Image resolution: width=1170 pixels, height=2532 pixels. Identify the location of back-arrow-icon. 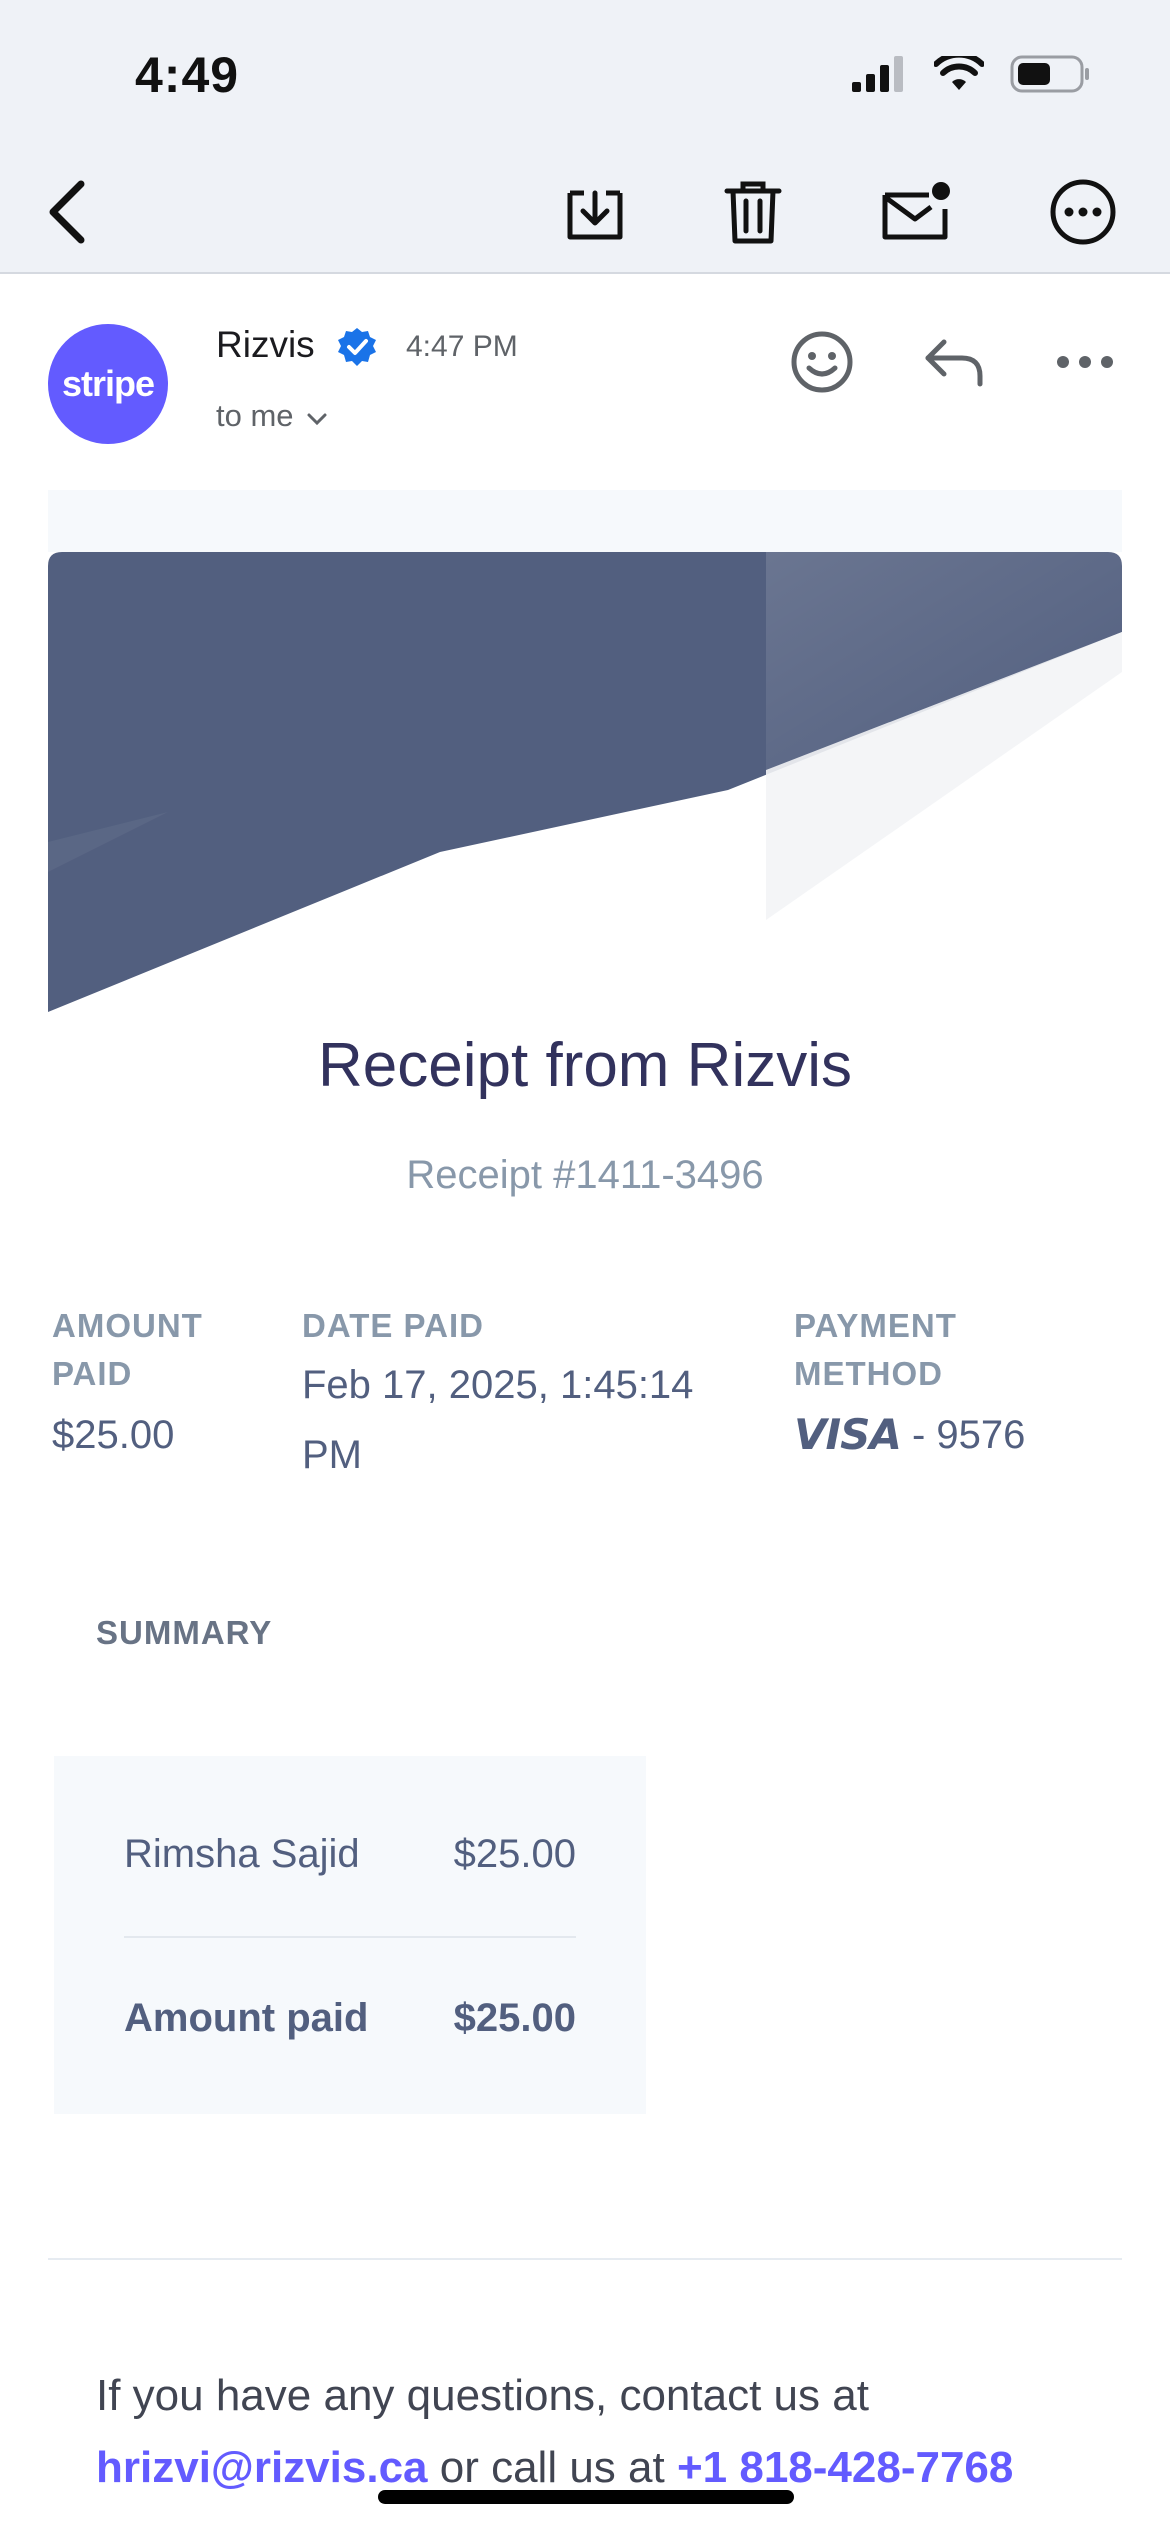
(68, 212).